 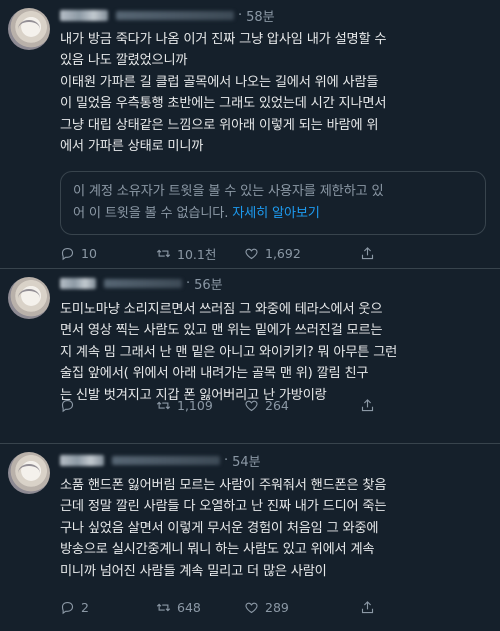 What do you see at coordinates (219, 82) in the screenshot?
I see `tweet-line: 이태원 가파른 길 클럽 골목에서 나오는 길에서 위에 사람들` at bounding box center [219, 82].